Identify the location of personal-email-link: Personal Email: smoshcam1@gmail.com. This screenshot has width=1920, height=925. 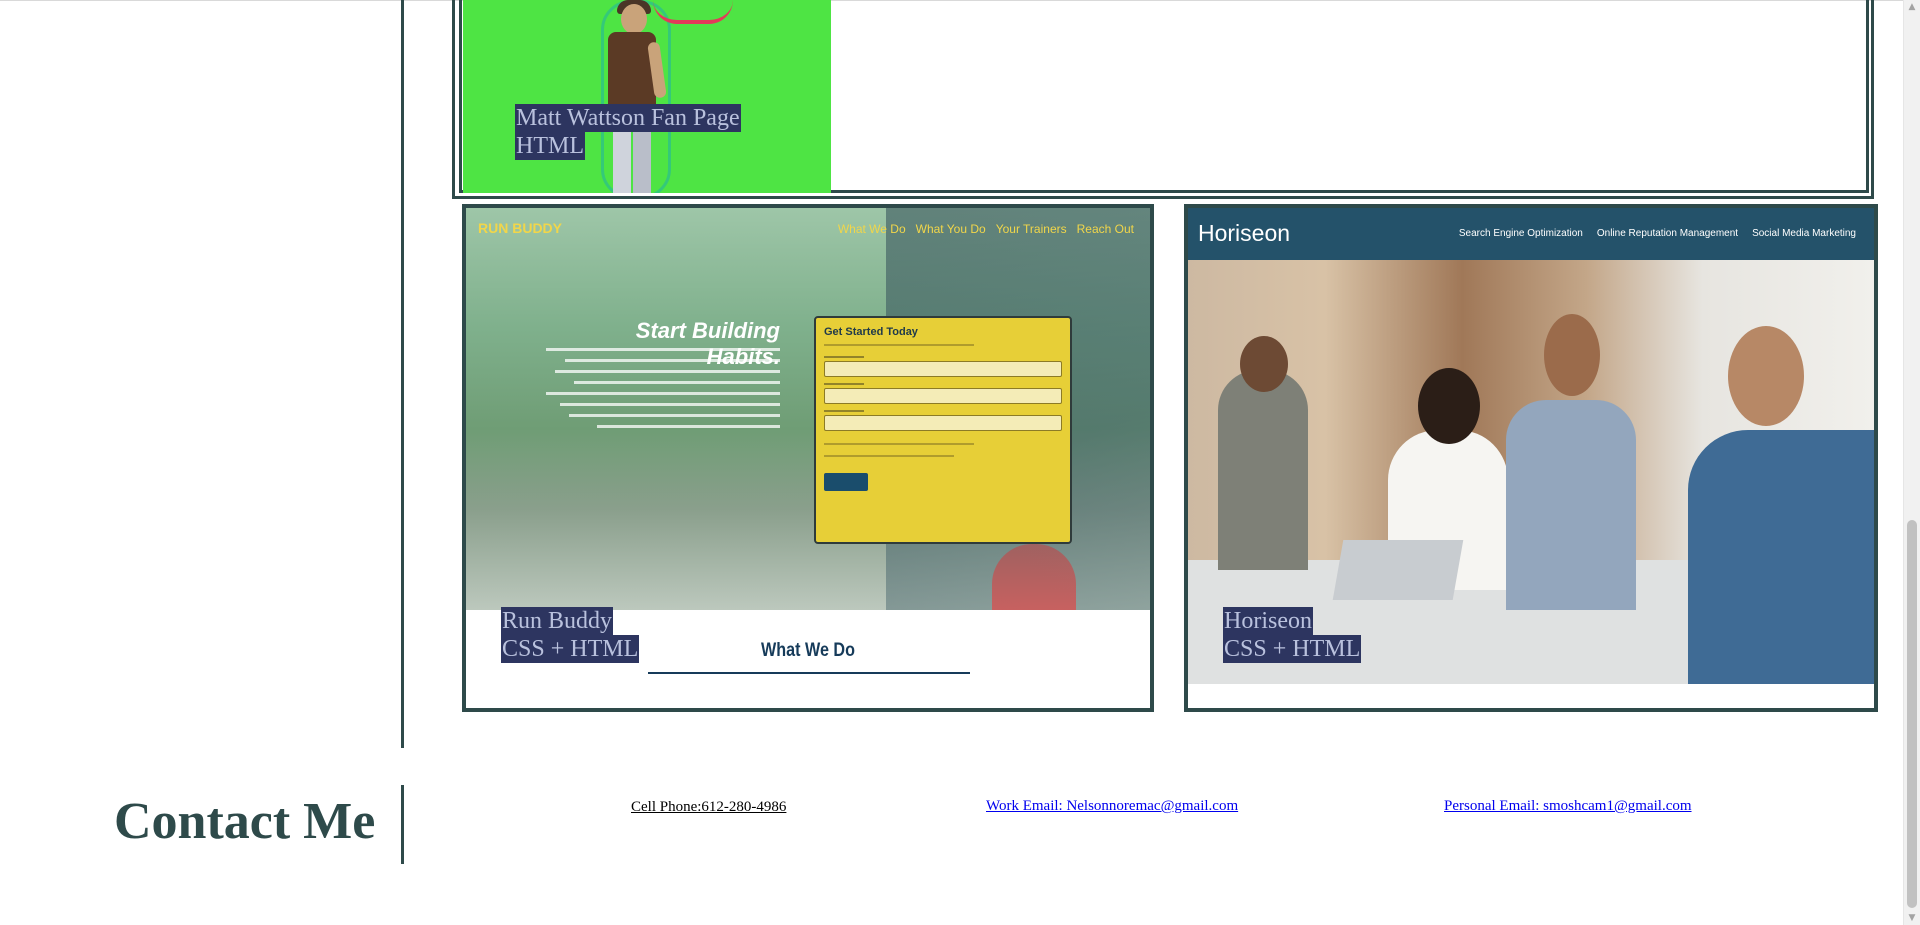
(1568, 806).